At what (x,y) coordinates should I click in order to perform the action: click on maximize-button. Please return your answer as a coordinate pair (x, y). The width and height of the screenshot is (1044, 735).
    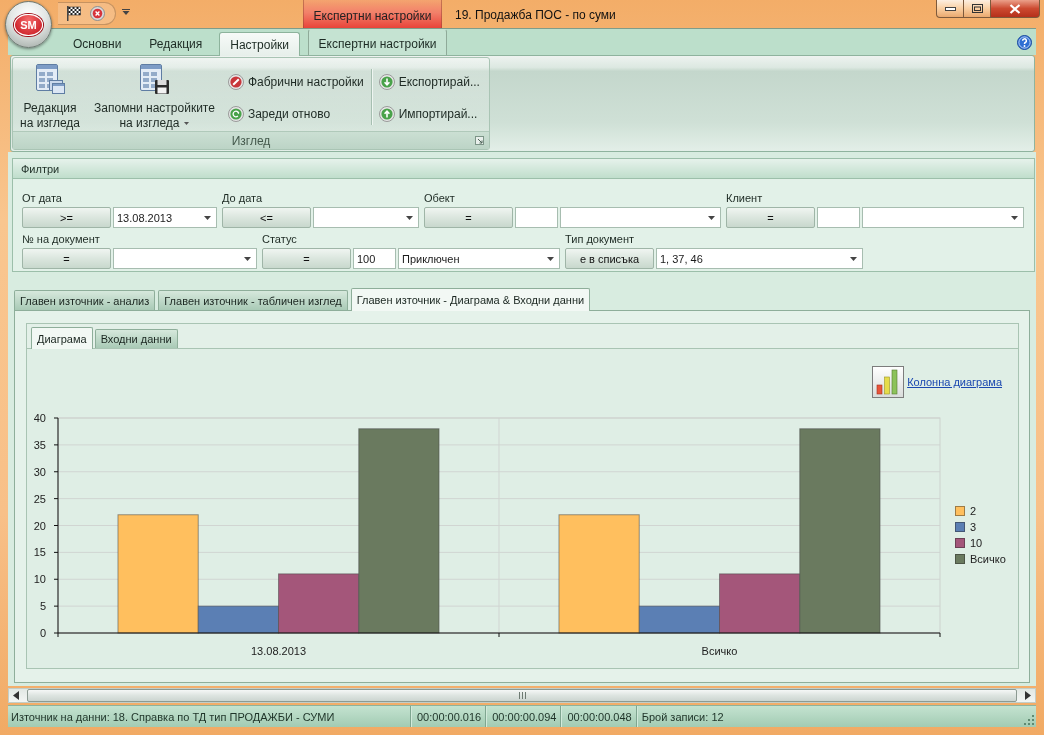
    Looking at the image, I should click on (977, 9).